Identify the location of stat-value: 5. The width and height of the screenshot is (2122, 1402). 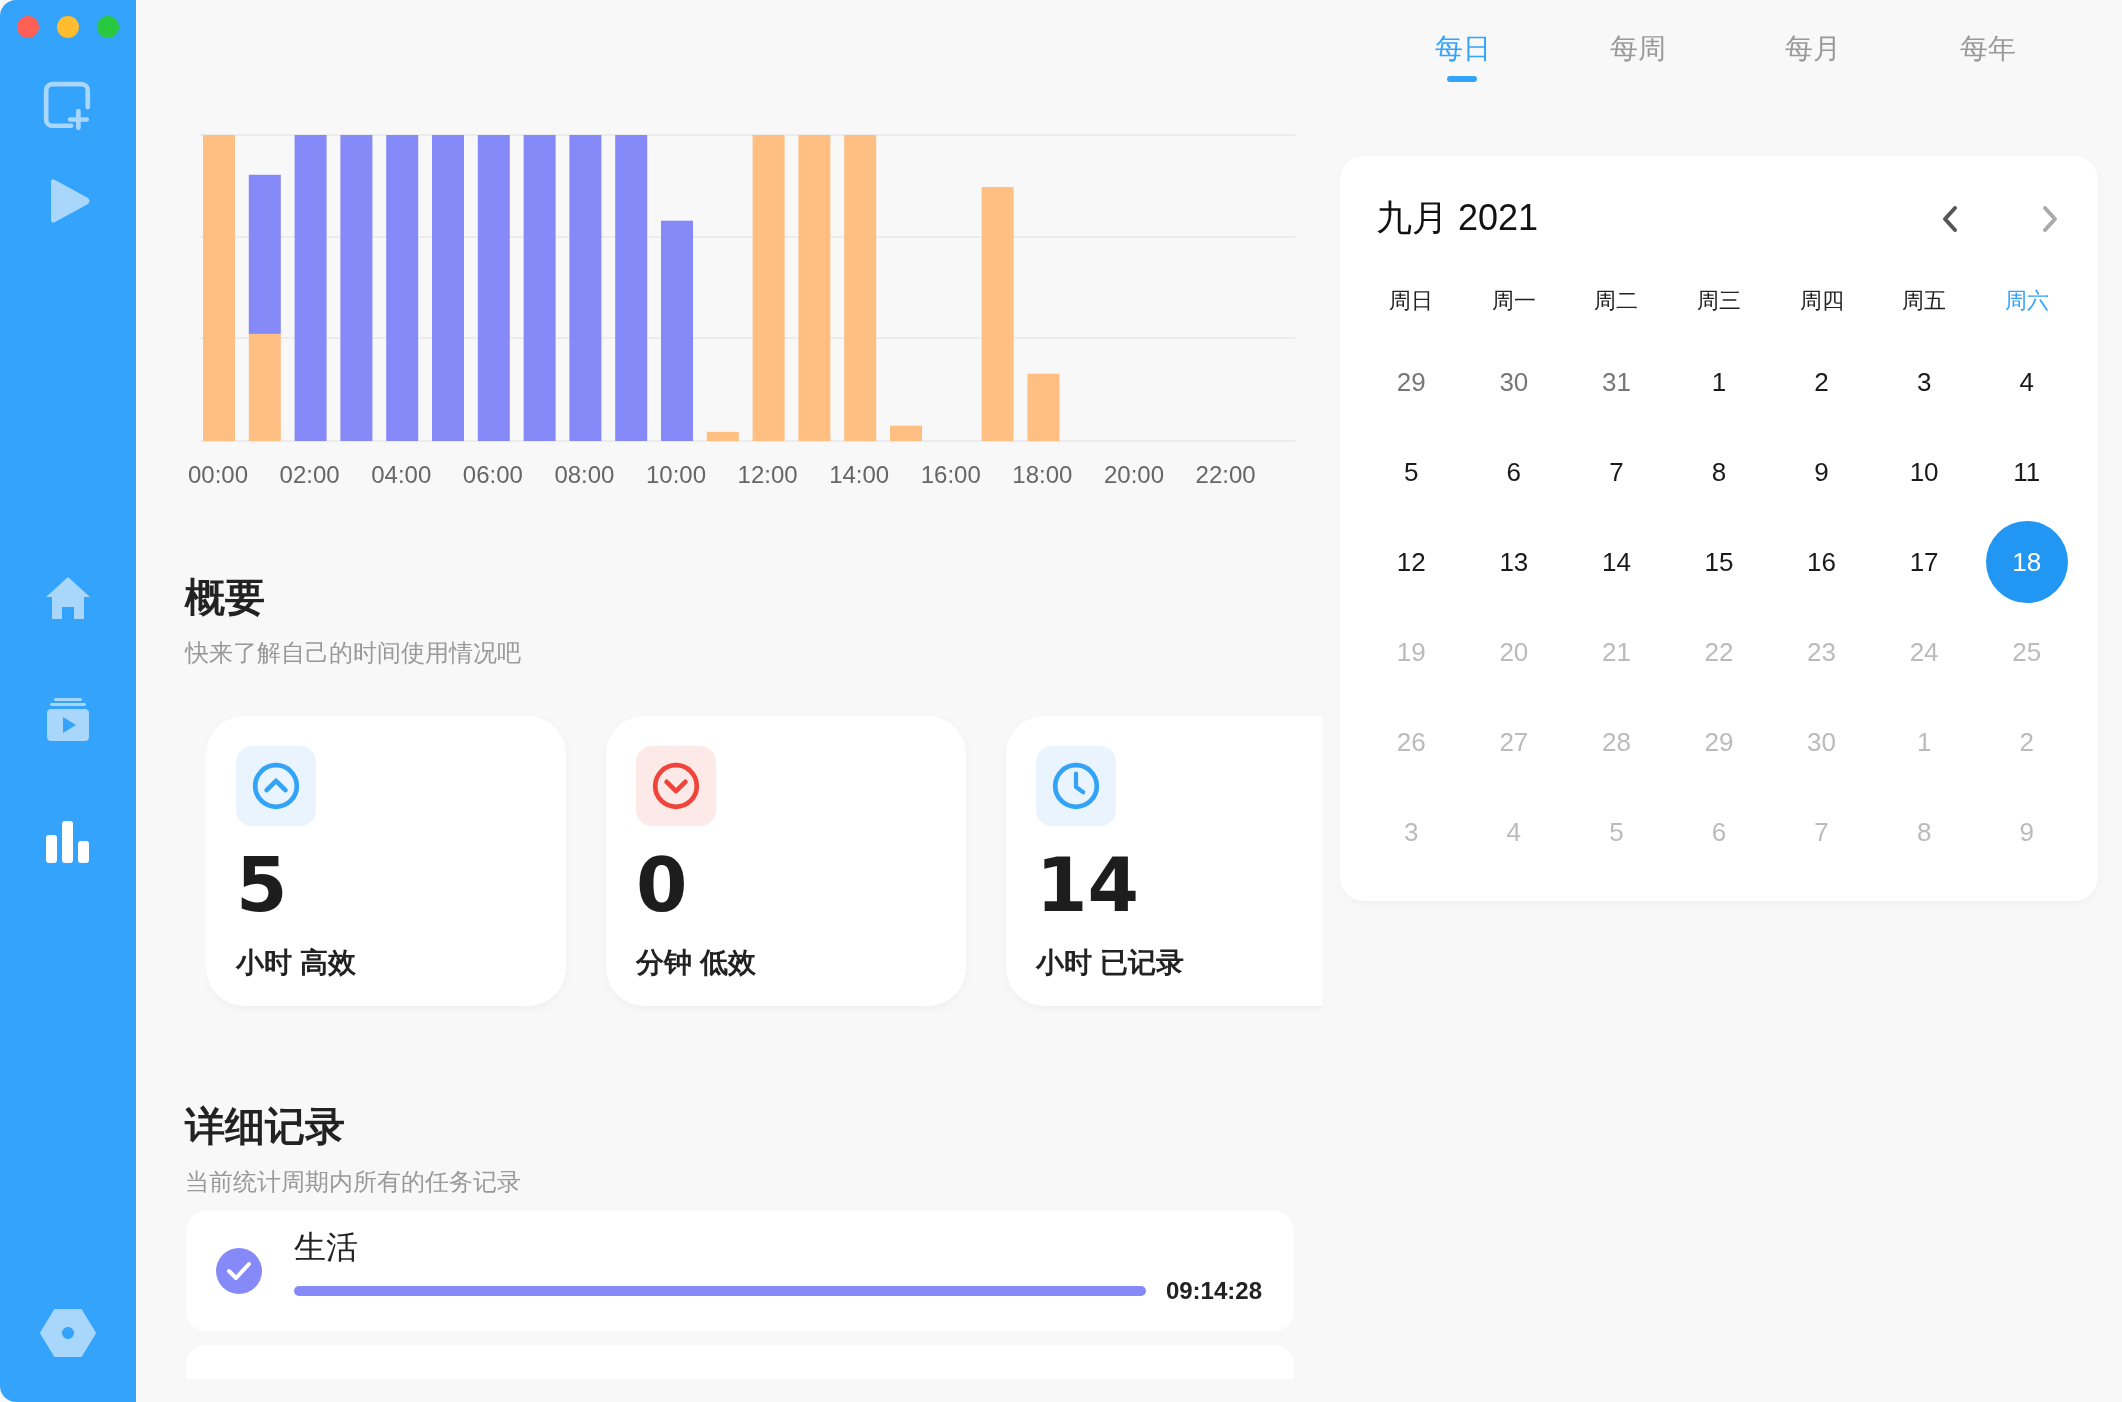
(262, 885).